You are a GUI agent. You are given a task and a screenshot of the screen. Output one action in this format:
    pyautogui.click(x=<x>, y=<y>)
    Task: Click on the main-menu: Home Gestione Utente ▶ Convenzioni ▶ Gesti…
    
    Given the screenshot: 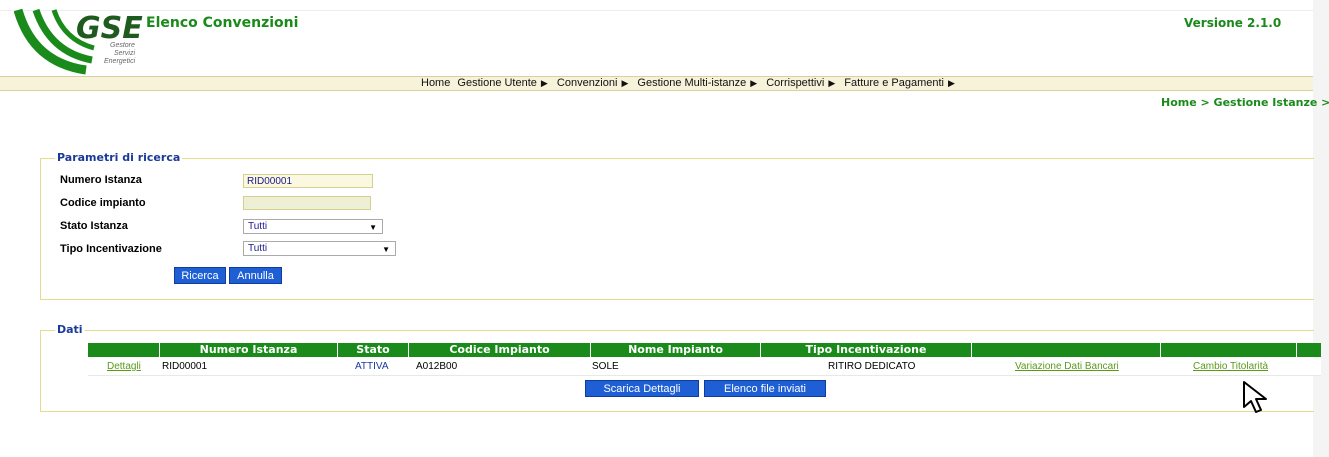 What is the action you would take?
    pyautogui.click(x=691, y=83)
    